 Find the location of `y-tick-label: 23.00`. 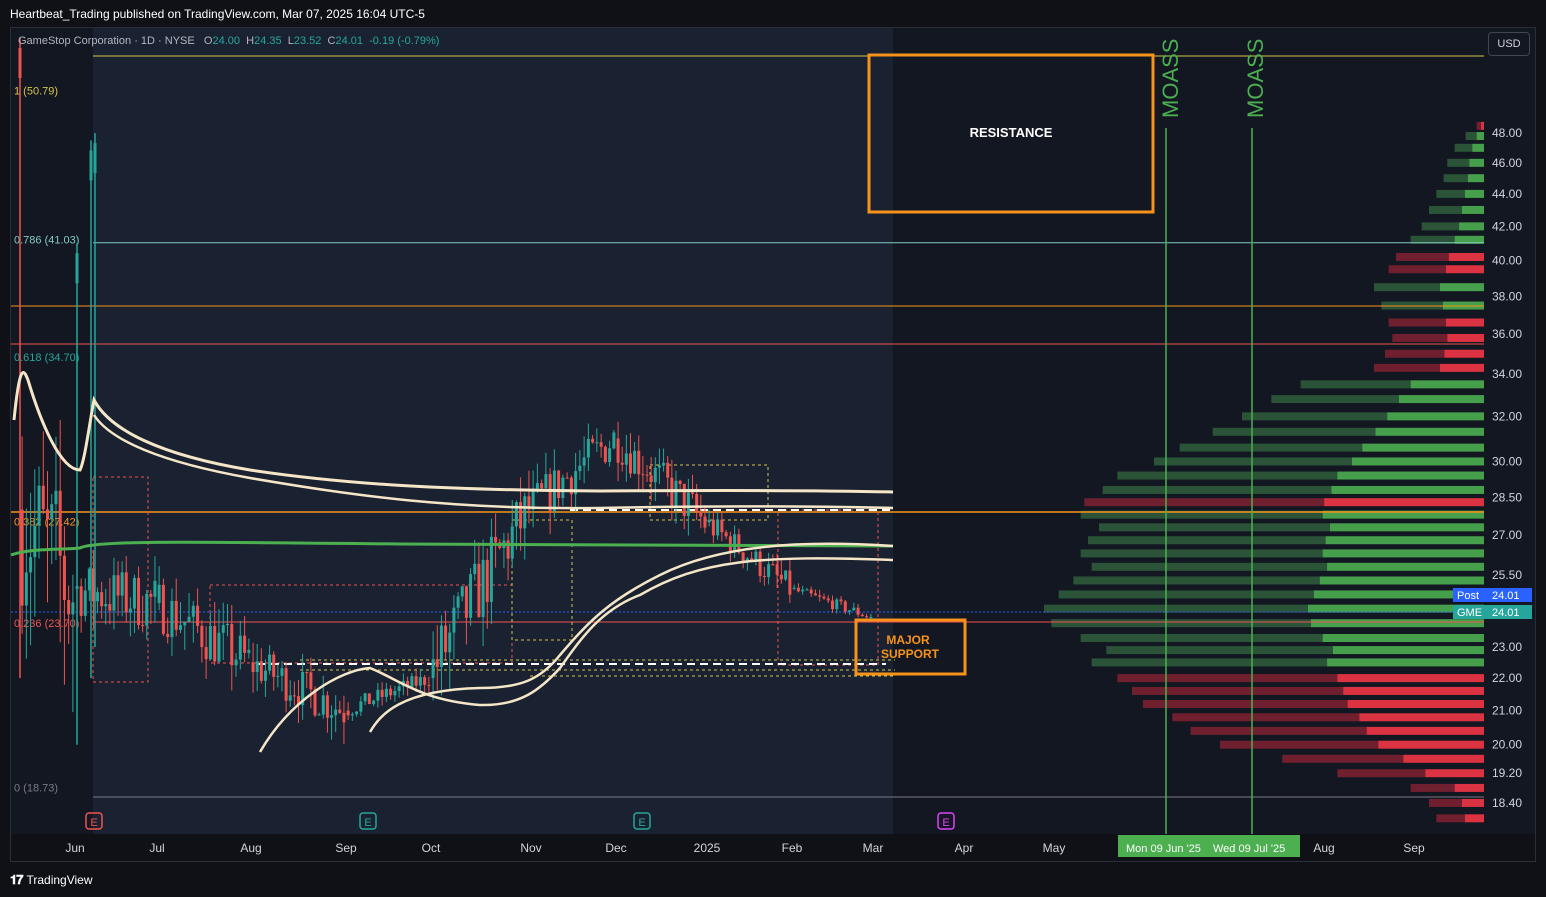

y-tick-label: 23.00 is located at coordinates (1507, 647).